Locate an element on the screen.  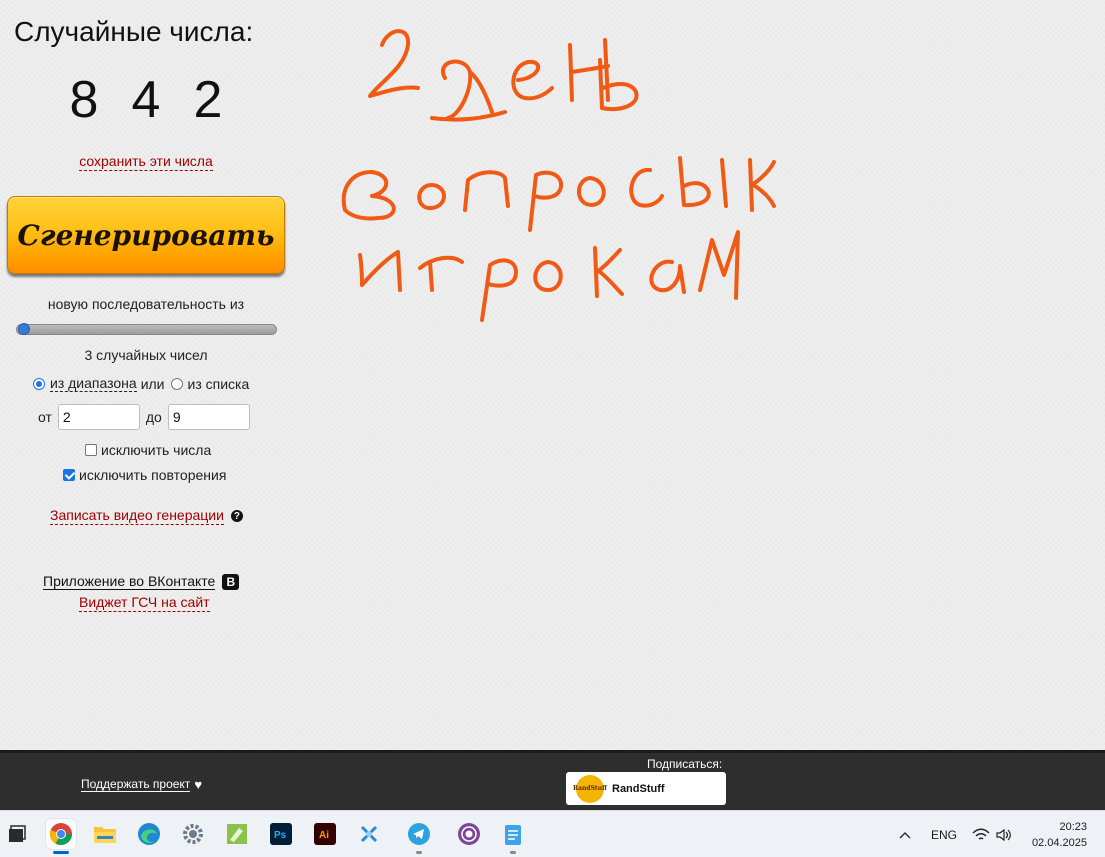
support-row: Поддержать проект ♥ is located at coordinates (141, 784).